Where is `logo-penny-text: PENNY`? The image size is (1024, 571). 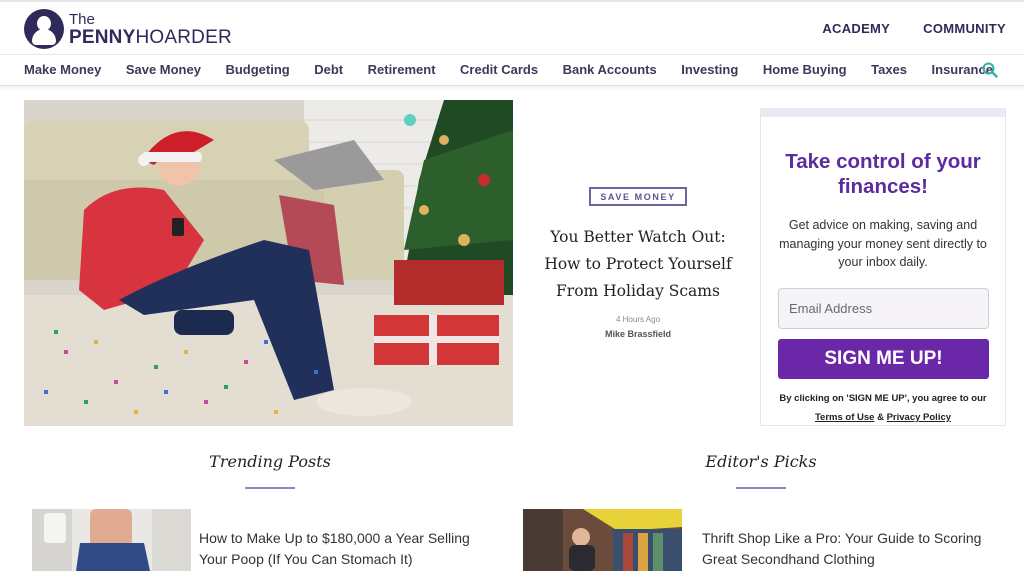
logo-penny-text: PENNY is located at coordinates (102, 37).